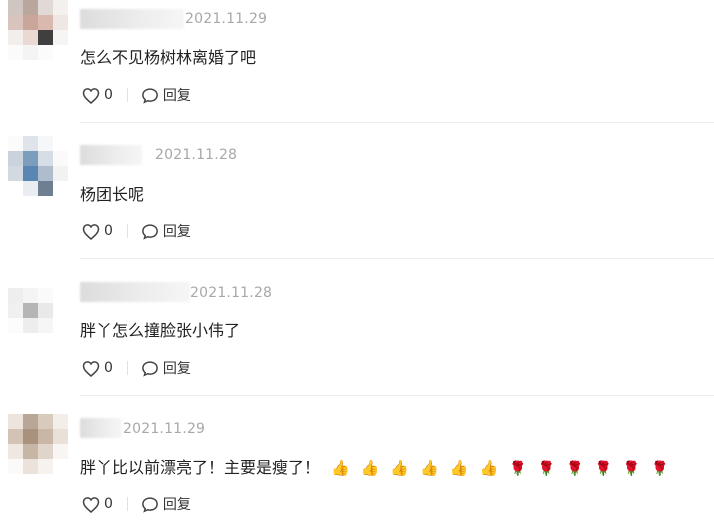 The height and width of the screenshot is (531, 714). I want to click on emoji-list: 👍 👍 👍 👍 👍 👍 🌹 🌹 🌹 🌹 🌹 🌹, so click(494, 467).